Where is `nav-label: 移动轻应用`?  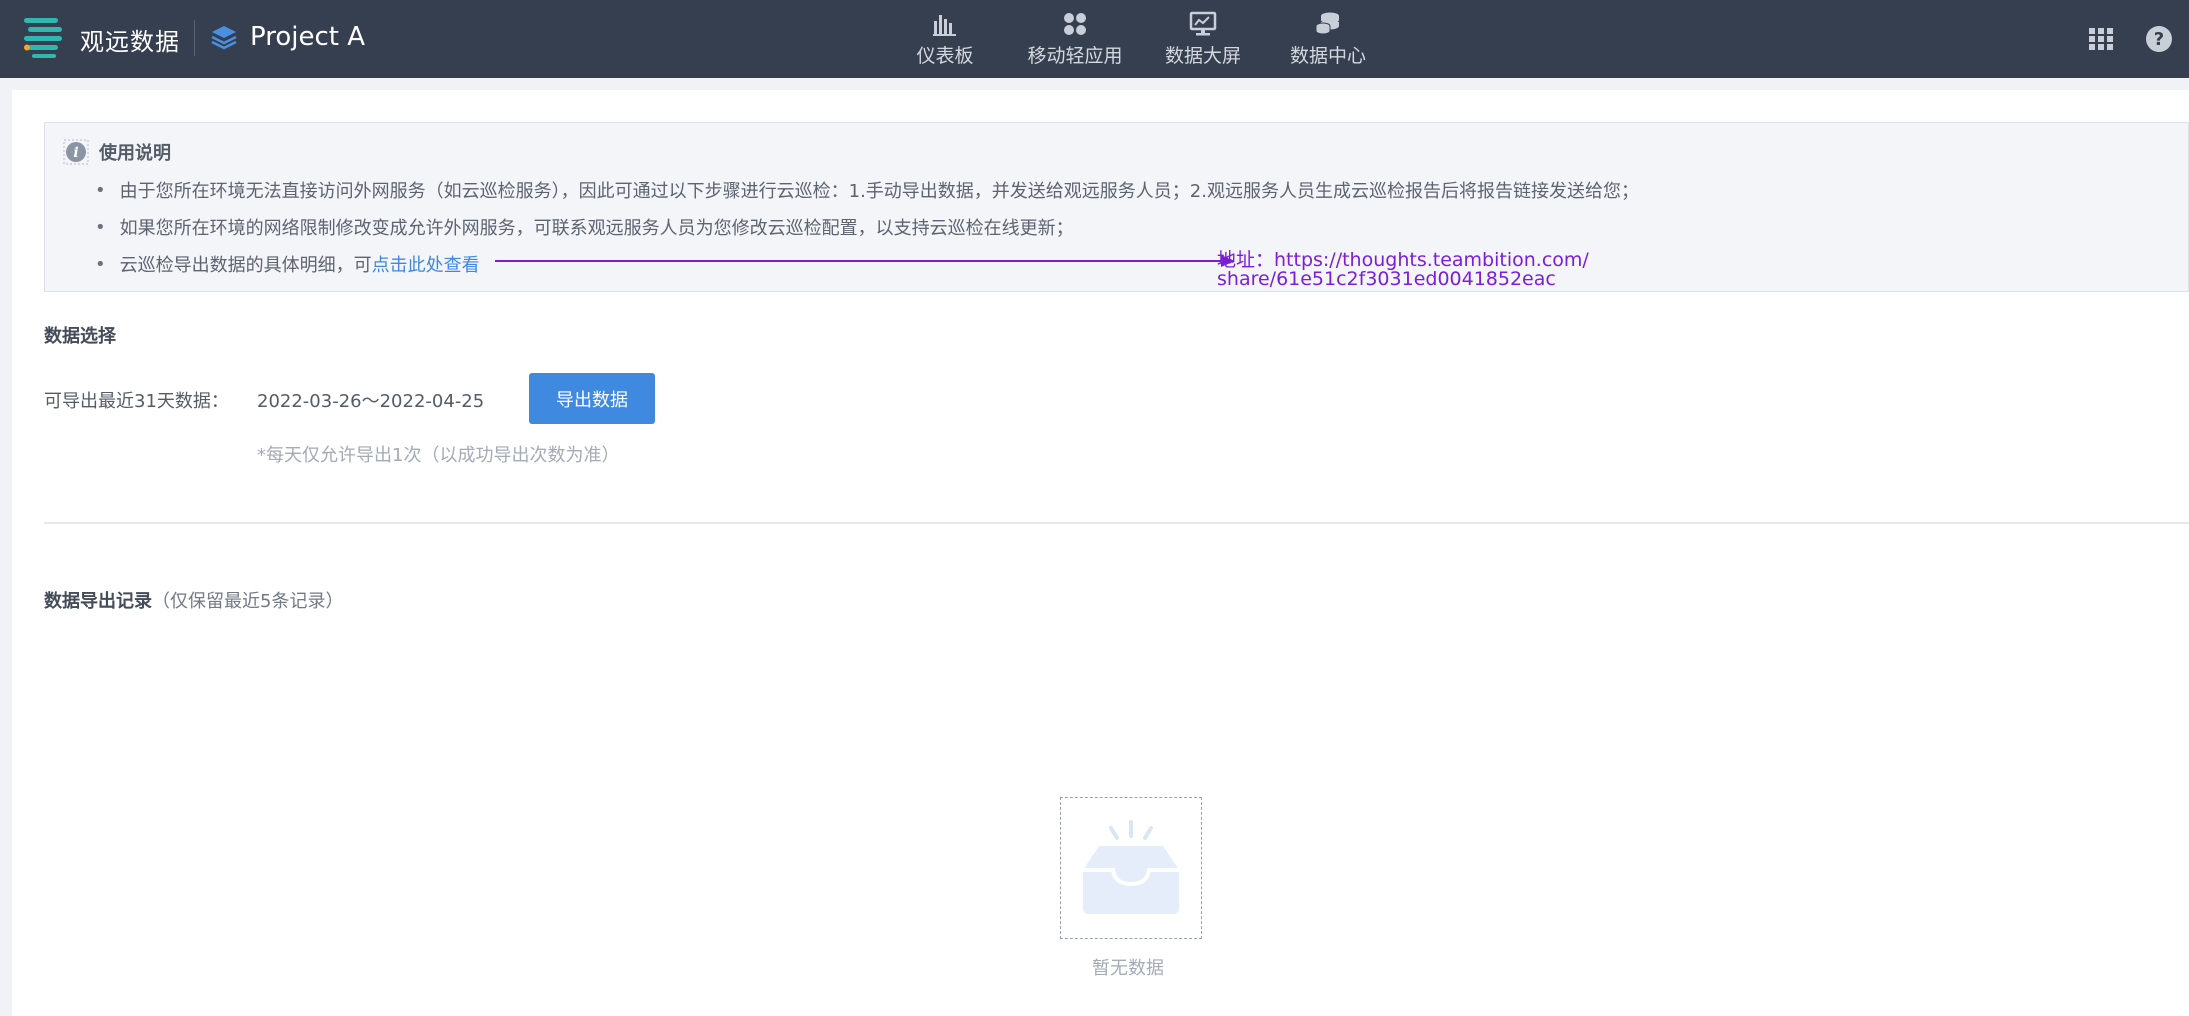 nav-label: 移动轻应用 is located at coordinates (1075, 55).